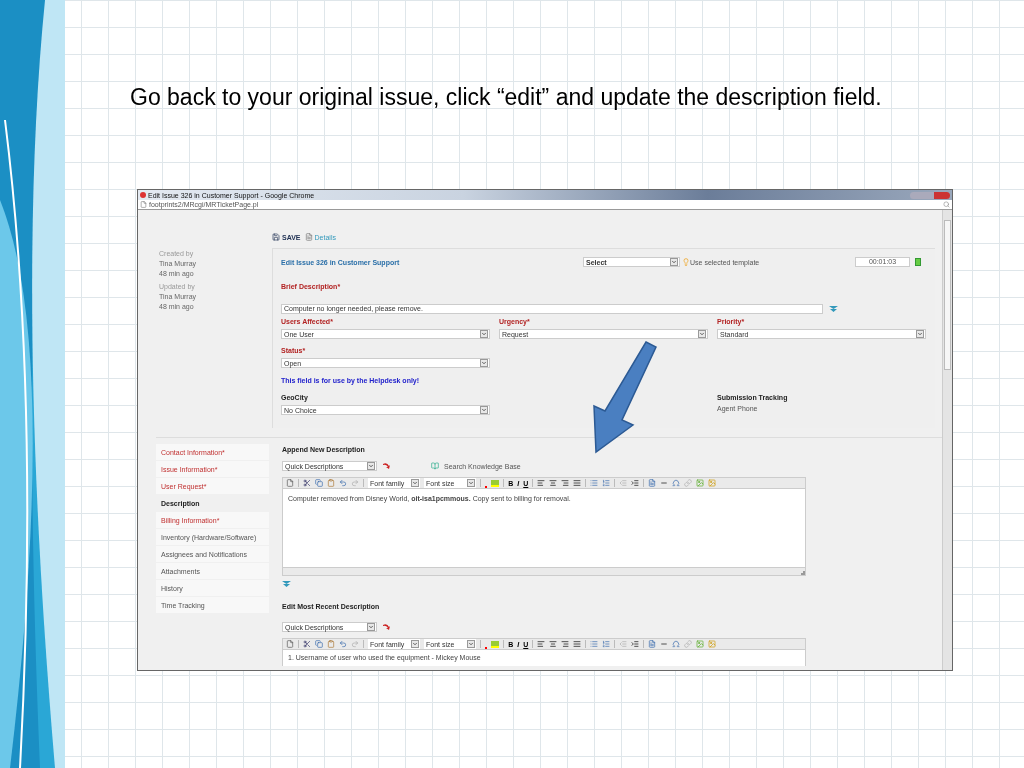 The image size is (1024, 768). I want to click on page-icon, so click(143, 204).